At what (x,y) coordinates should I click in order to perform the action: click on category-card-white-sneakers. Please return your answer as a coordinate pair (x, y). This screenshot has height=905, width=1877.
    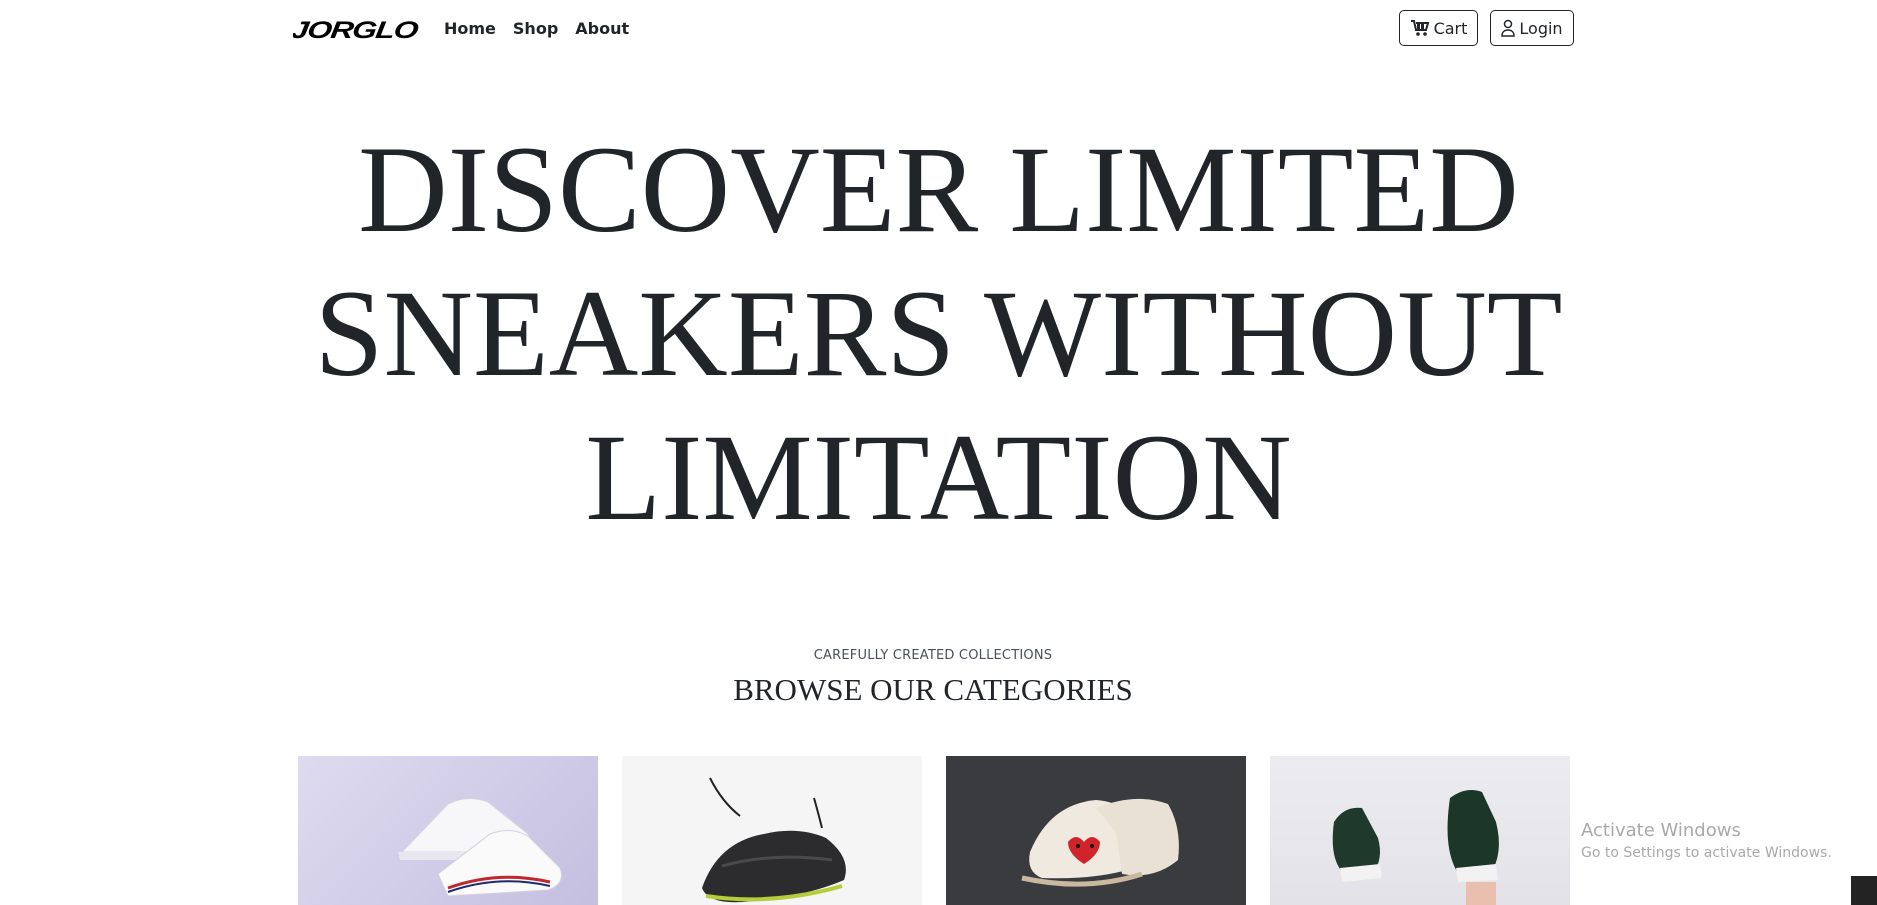
    Looking at the image, I should click on (448, 830).